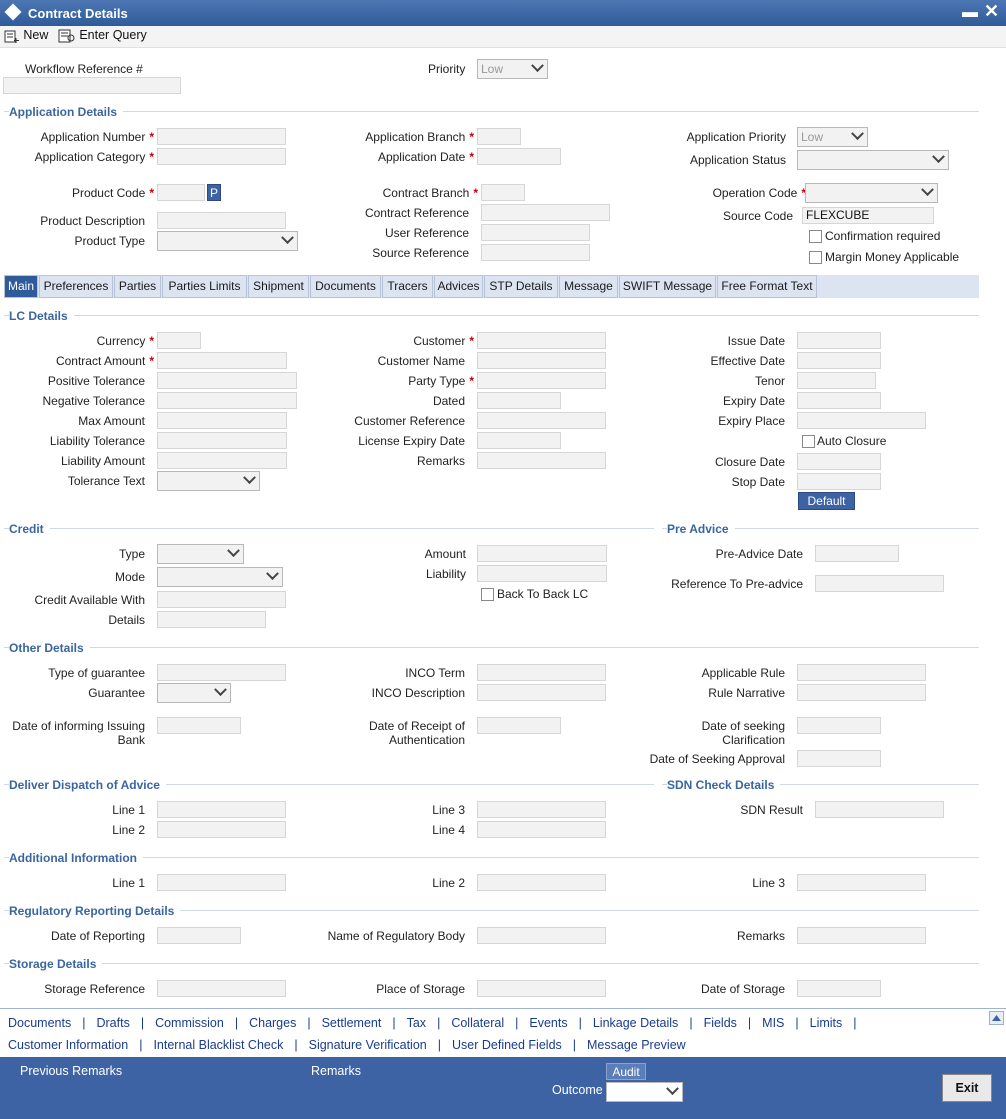 The width and height of the screenshot is (1006, 1119). I want to click on tab-free-format-text: Free Format Text, so click(767, 286).